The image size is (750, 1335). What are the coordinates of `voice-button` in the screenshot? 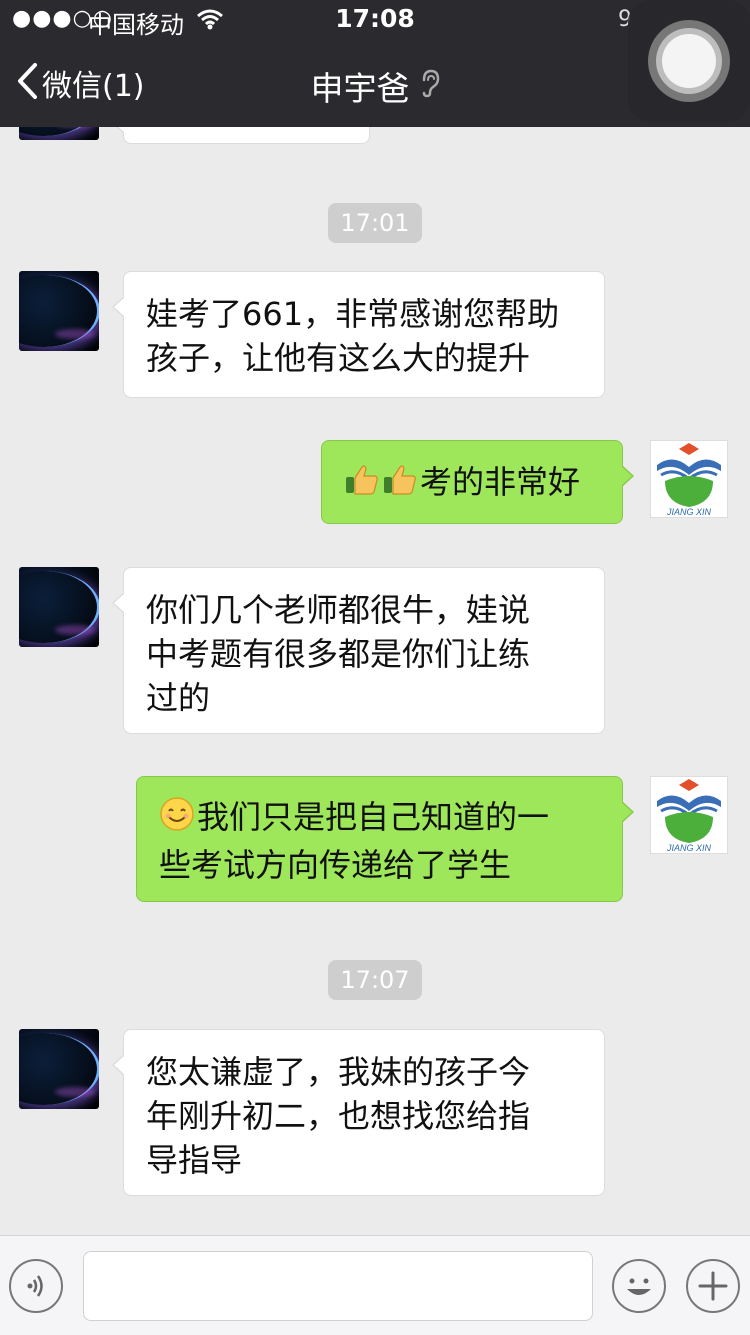 It's located at (36, 1286).